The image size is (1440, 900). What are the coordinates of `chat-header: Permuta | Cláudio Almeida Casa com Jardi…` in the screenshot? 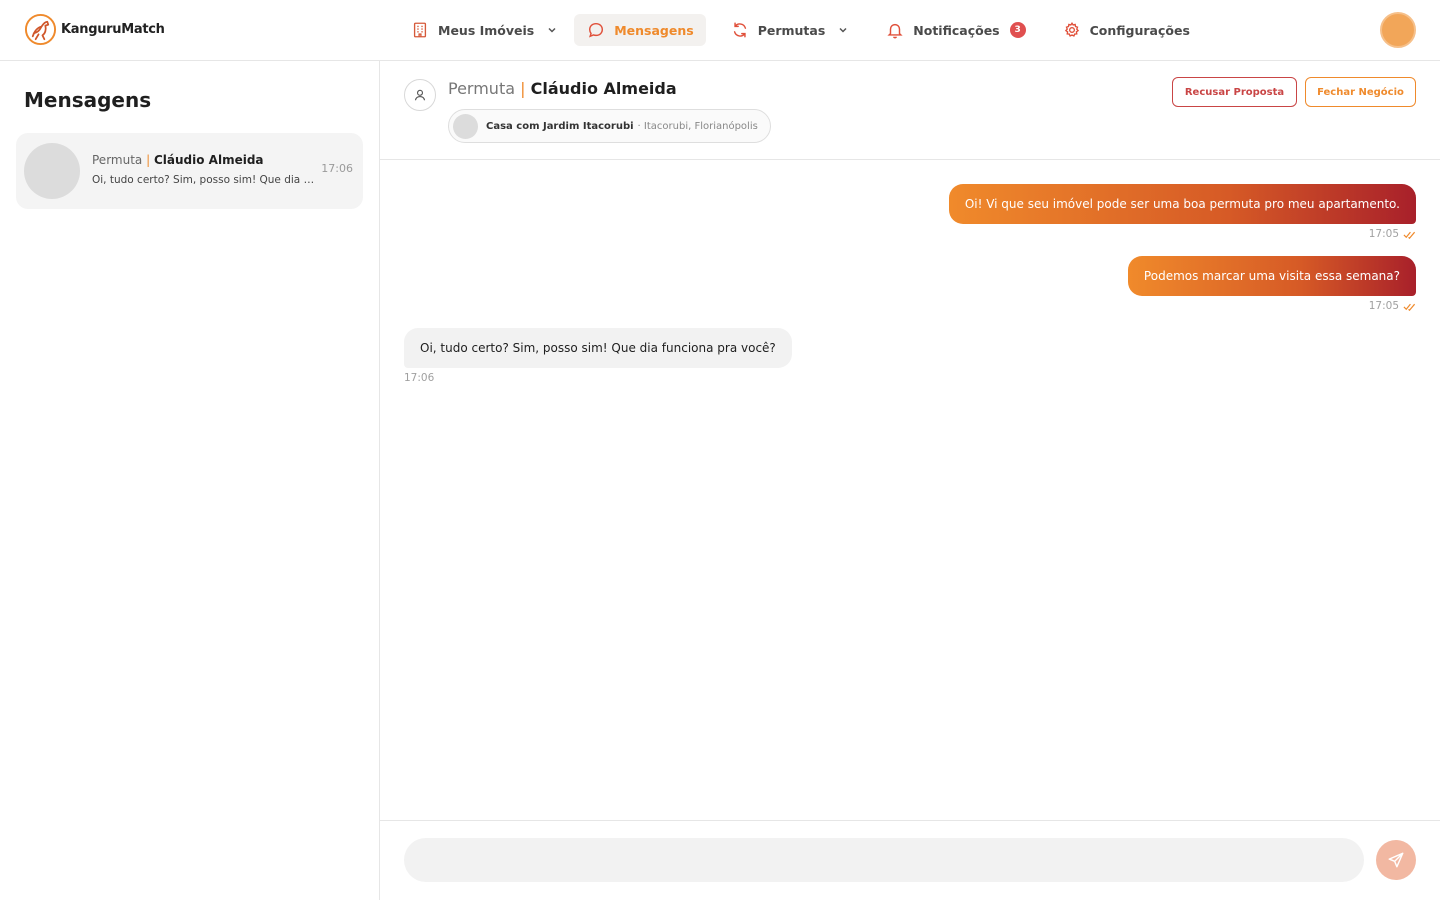 It's located at (910, 110).